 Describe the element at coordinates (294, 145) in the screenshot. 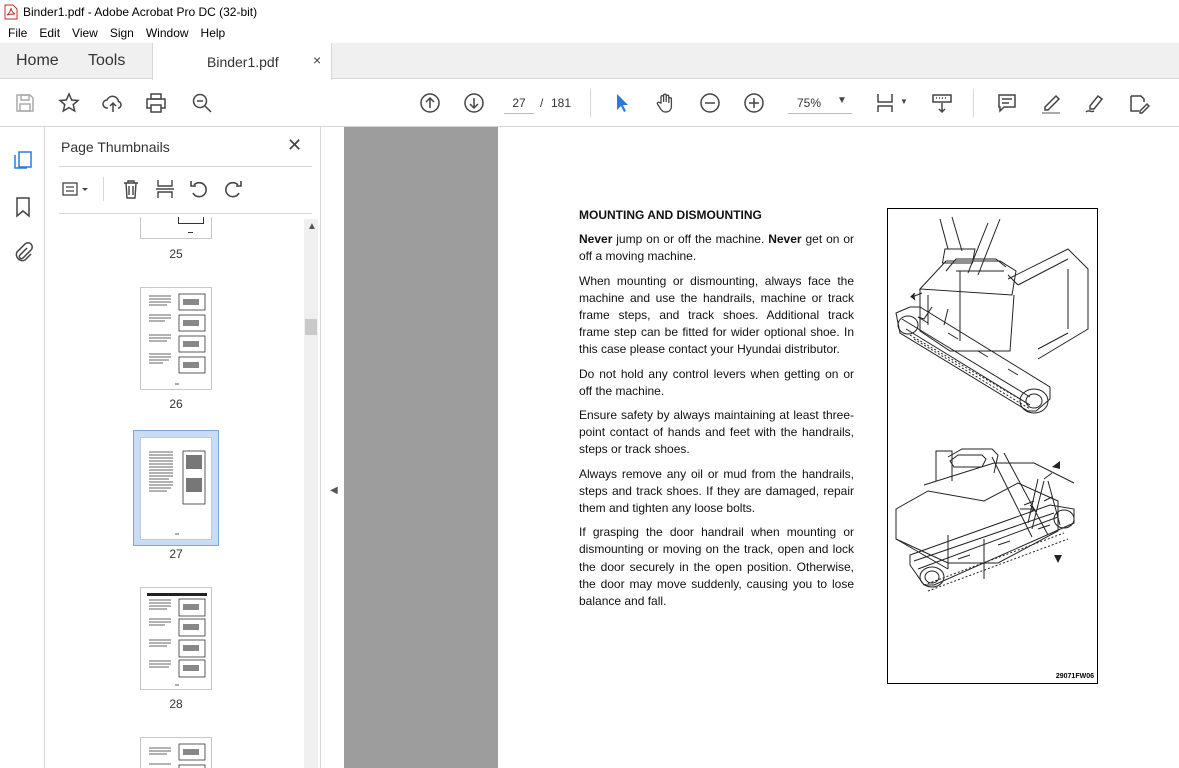

I see `close-icon: ✕` at that location.